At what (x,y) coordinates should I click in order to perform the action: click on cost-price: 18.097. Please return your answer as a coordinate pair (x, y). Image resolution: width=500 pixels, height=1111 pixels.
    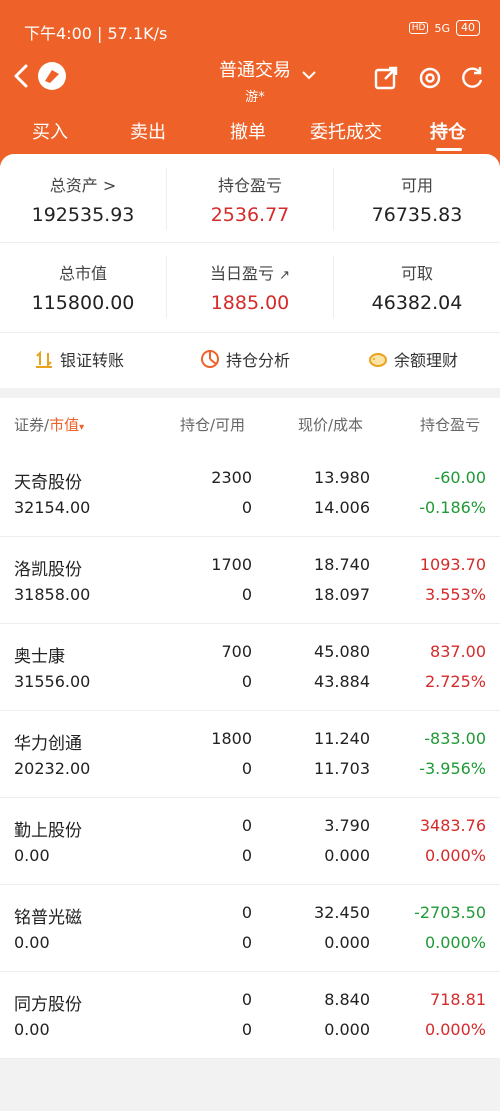
    Looking at the image, I should click on (342, 594).